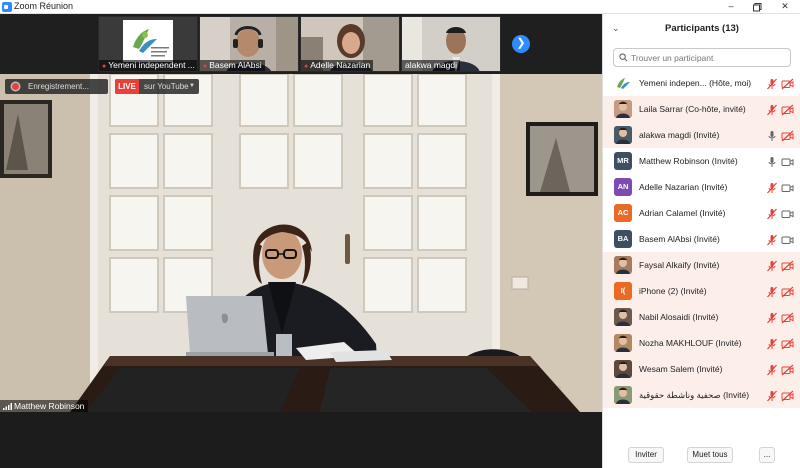 This screenshot has height=468, width=800. Describe the element at coordinates (646, 455) in the screenshot. I see `invite-button: Inviter` at that location.